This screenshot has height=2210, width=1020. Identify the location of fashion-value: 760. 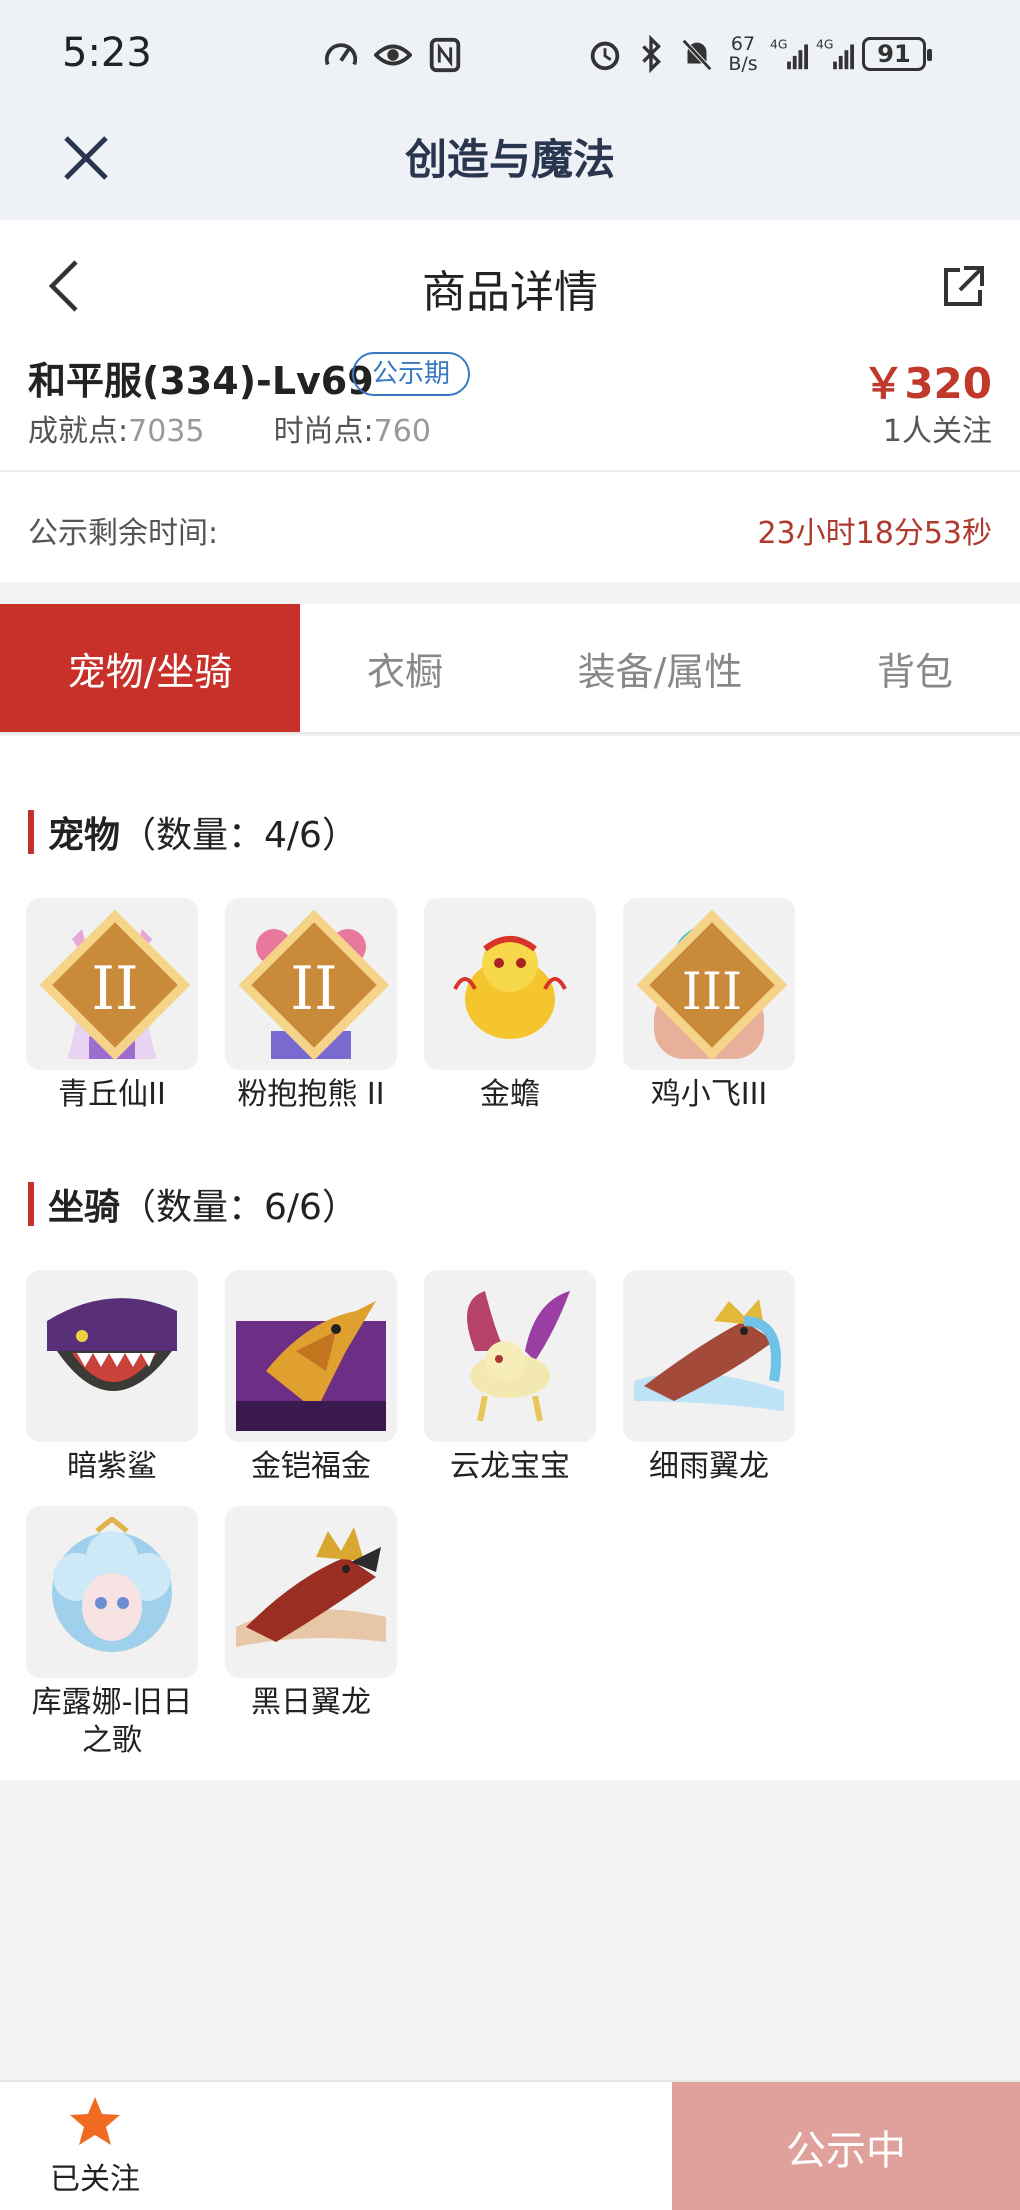
(402, 431).